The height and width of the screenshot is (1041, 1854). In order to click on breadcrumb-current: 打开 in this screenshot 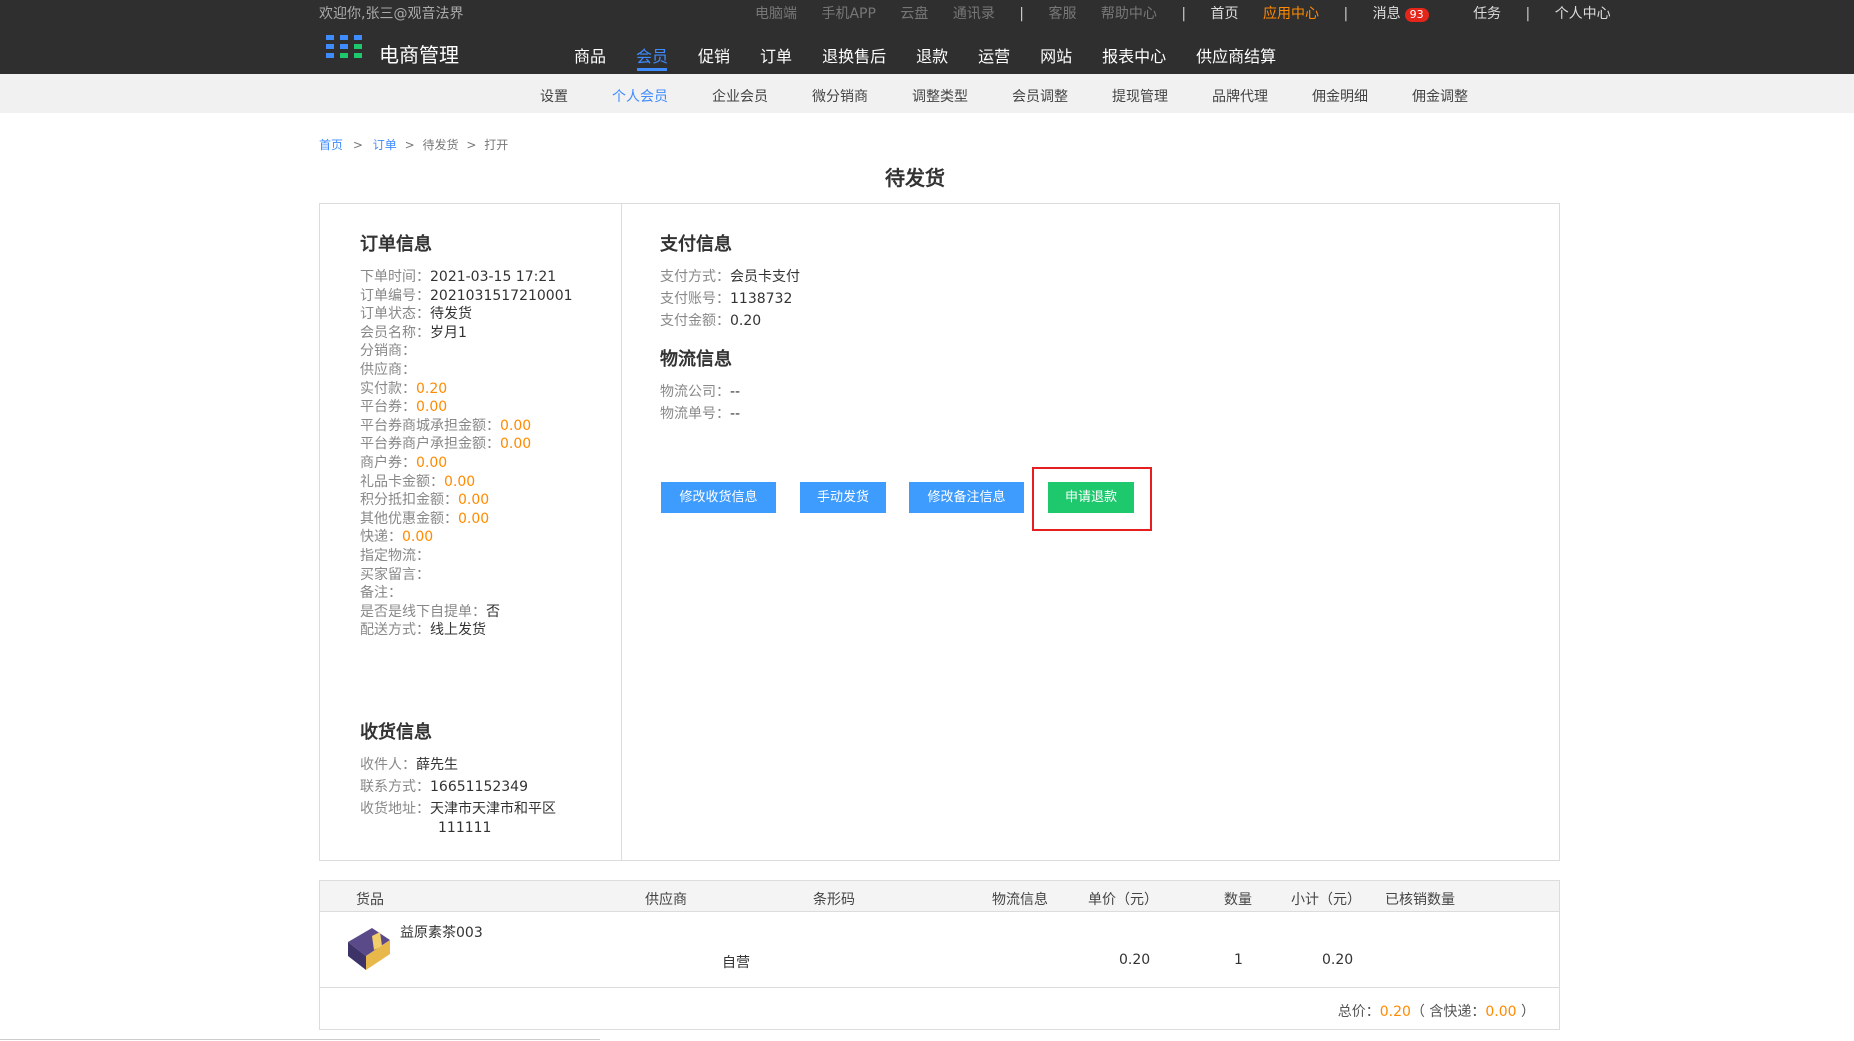, I will do `click(496, 145)`.